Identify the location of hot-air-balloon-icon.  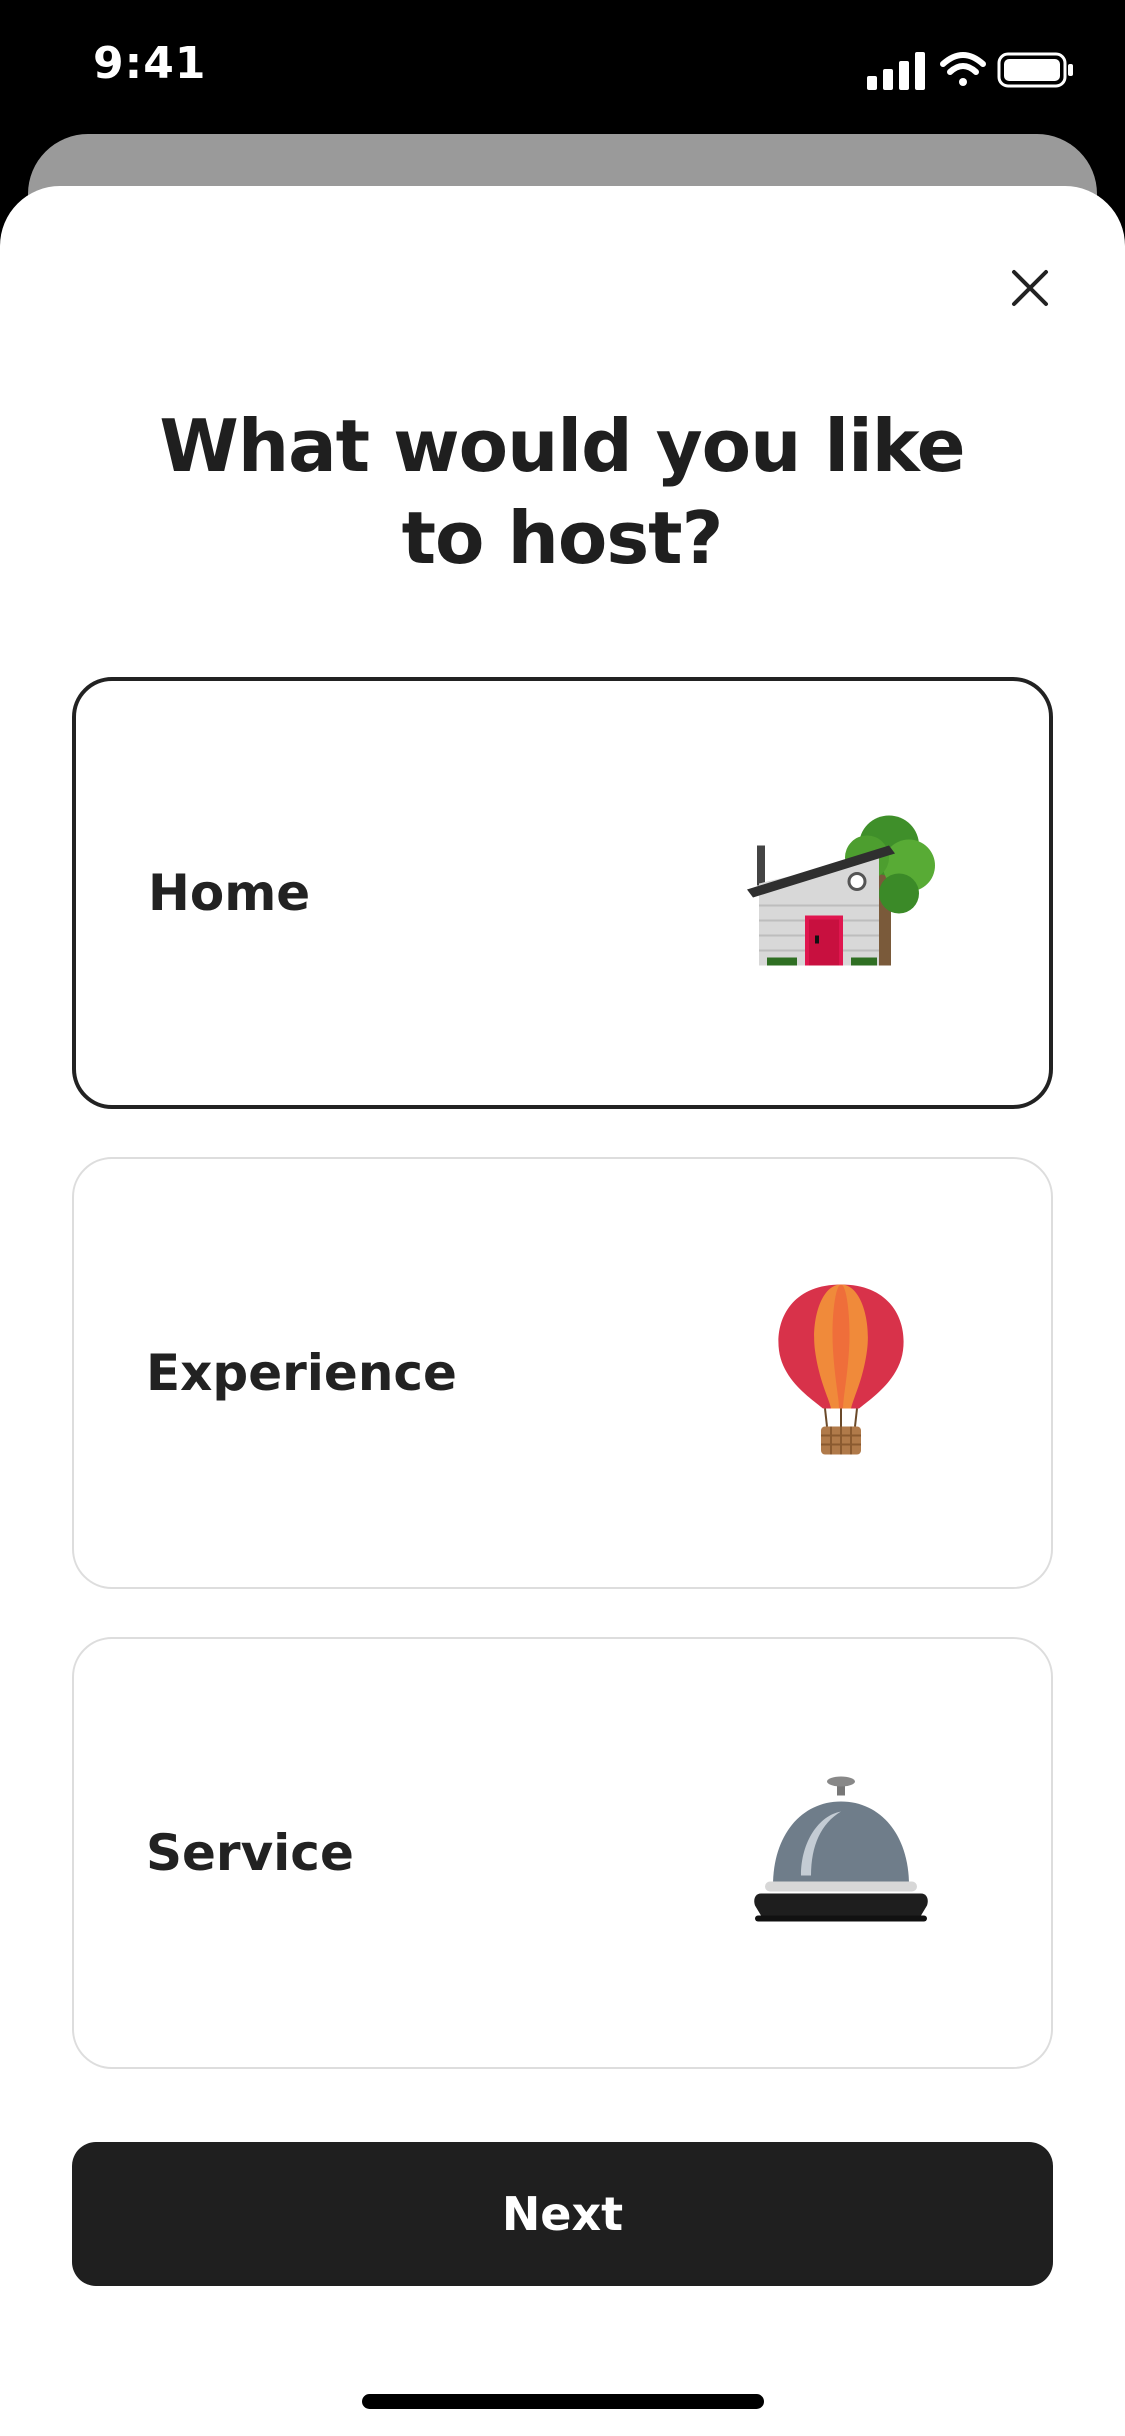
(841, 1373).